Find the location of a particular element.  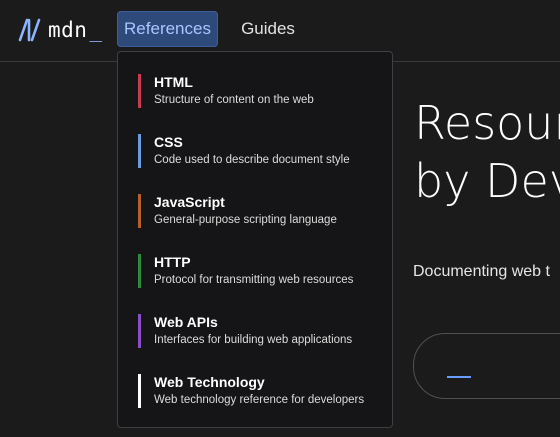

search-caret is located at coordinates (459, 377).